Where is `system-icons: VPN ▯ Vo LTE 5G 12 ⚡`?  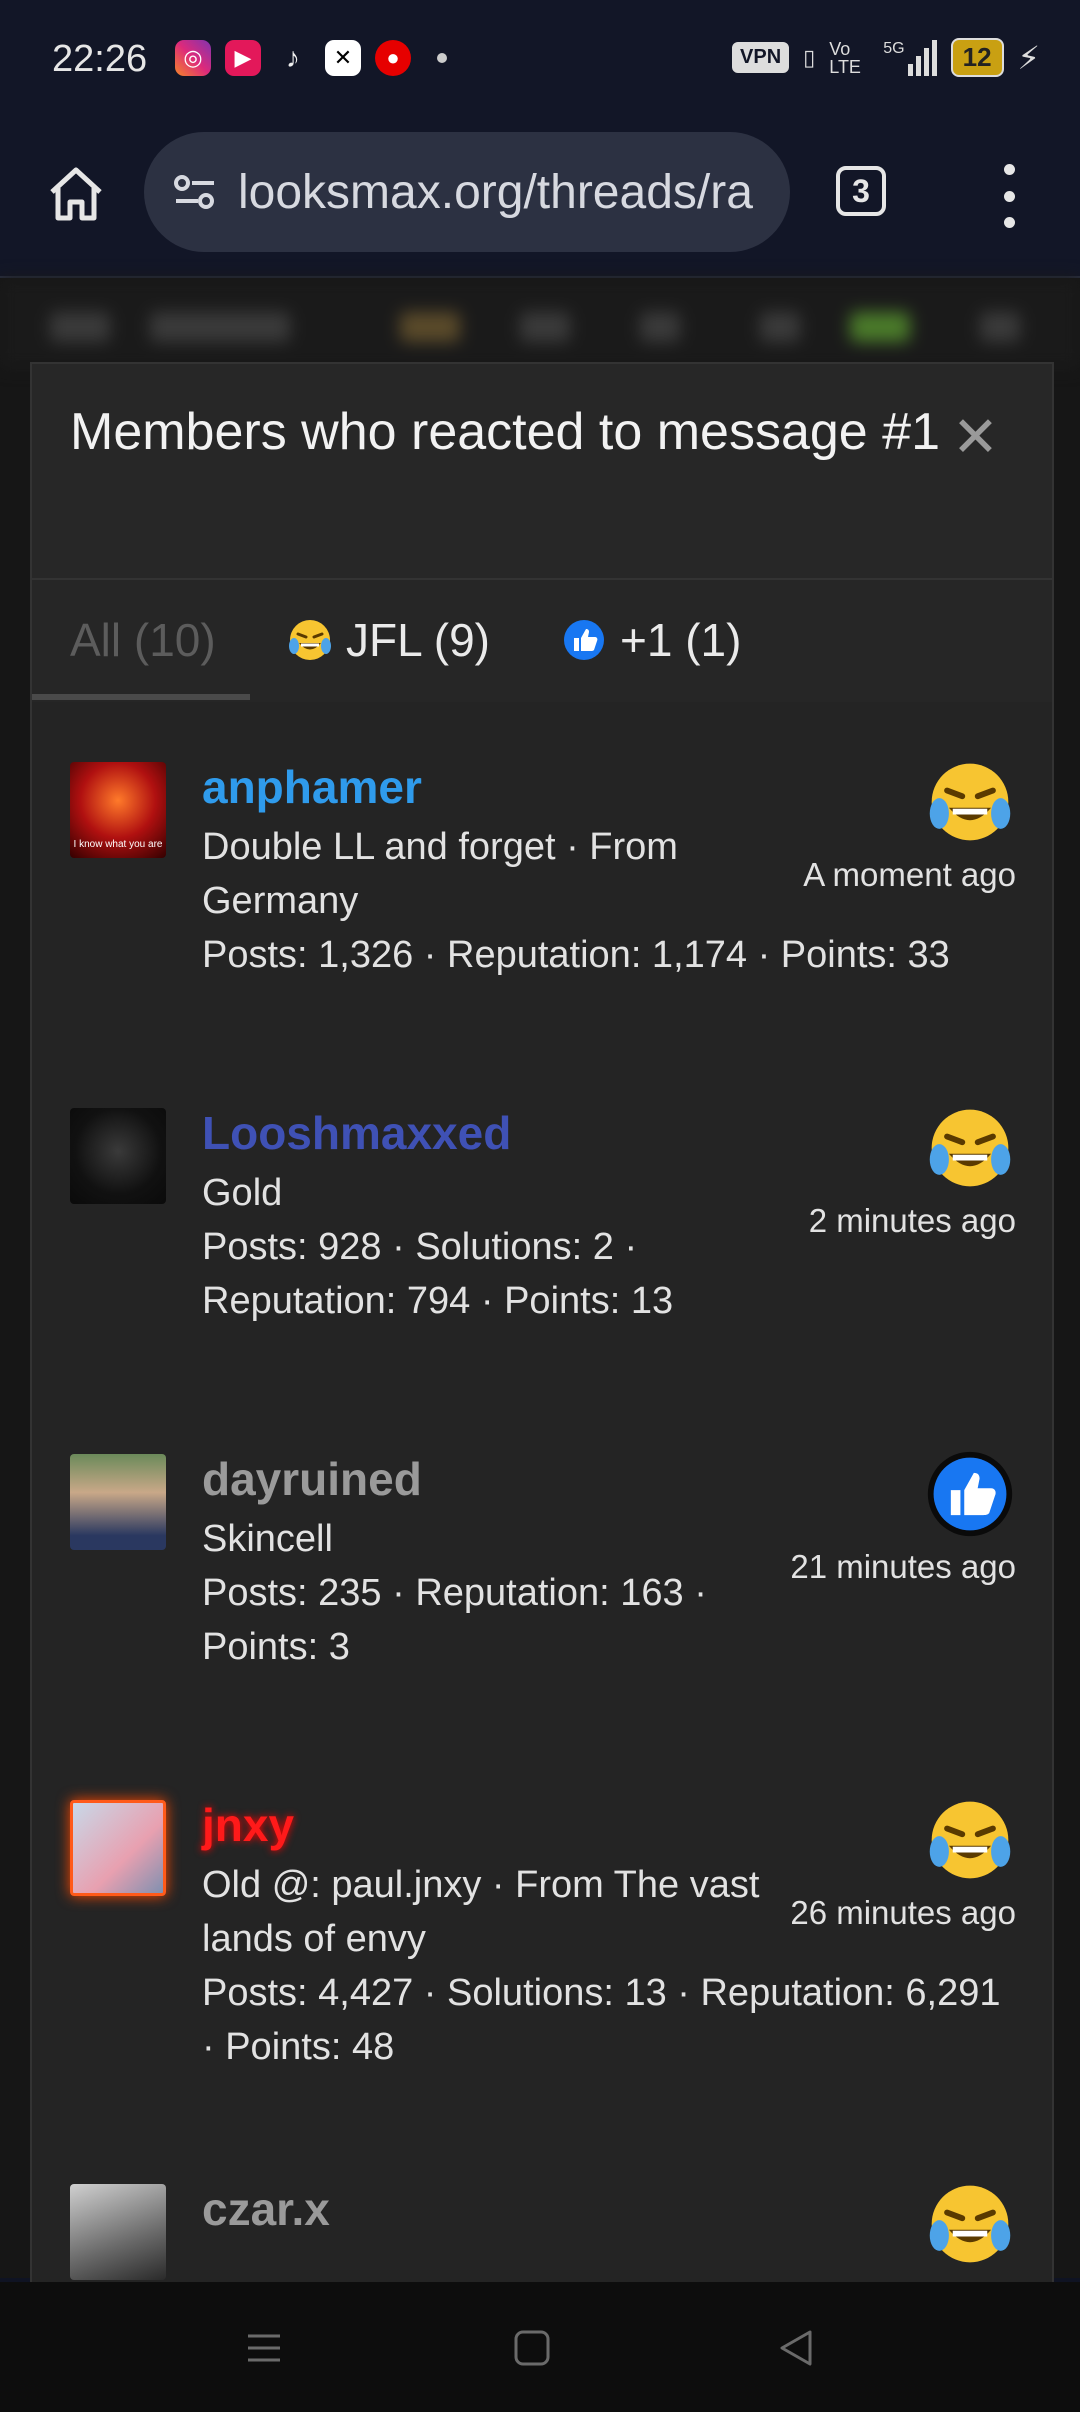 system-icons: VPN ▯ Vo LTE 5G 12 ⚡ is located at coordinates (886, 57).